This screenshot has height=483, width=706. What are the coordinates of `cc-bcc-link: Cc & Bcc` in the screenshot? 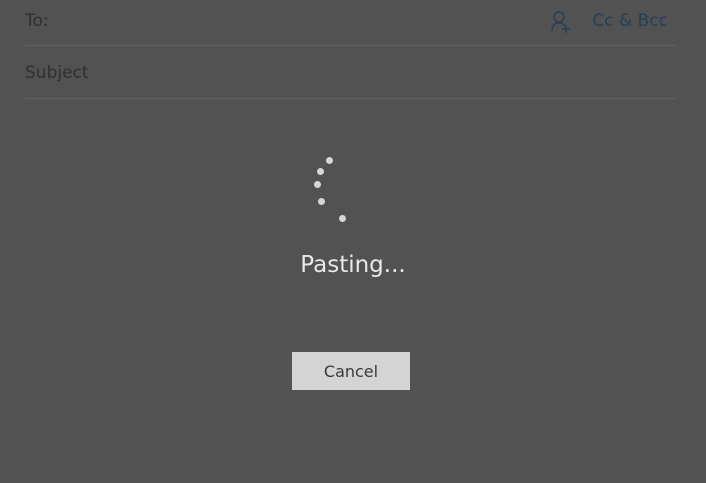 It's located at (630, 21).